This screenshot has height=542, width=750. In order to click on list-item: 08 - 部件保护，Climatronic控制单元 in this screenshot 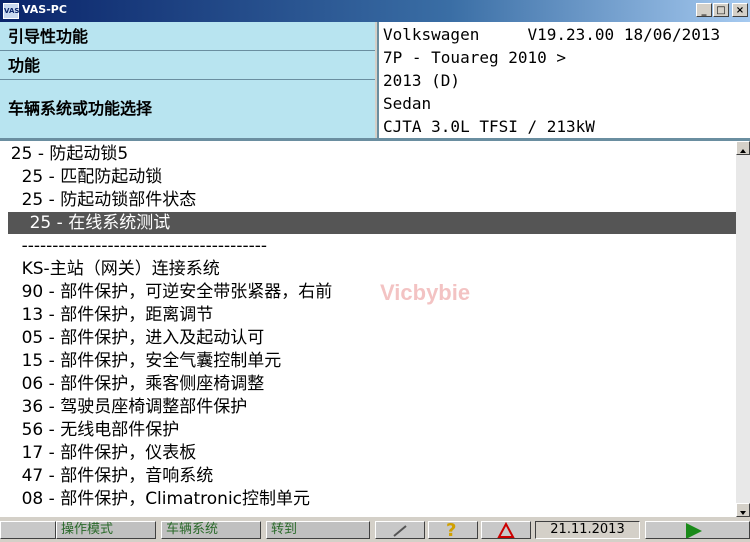, I will do `click(368, 499)`.